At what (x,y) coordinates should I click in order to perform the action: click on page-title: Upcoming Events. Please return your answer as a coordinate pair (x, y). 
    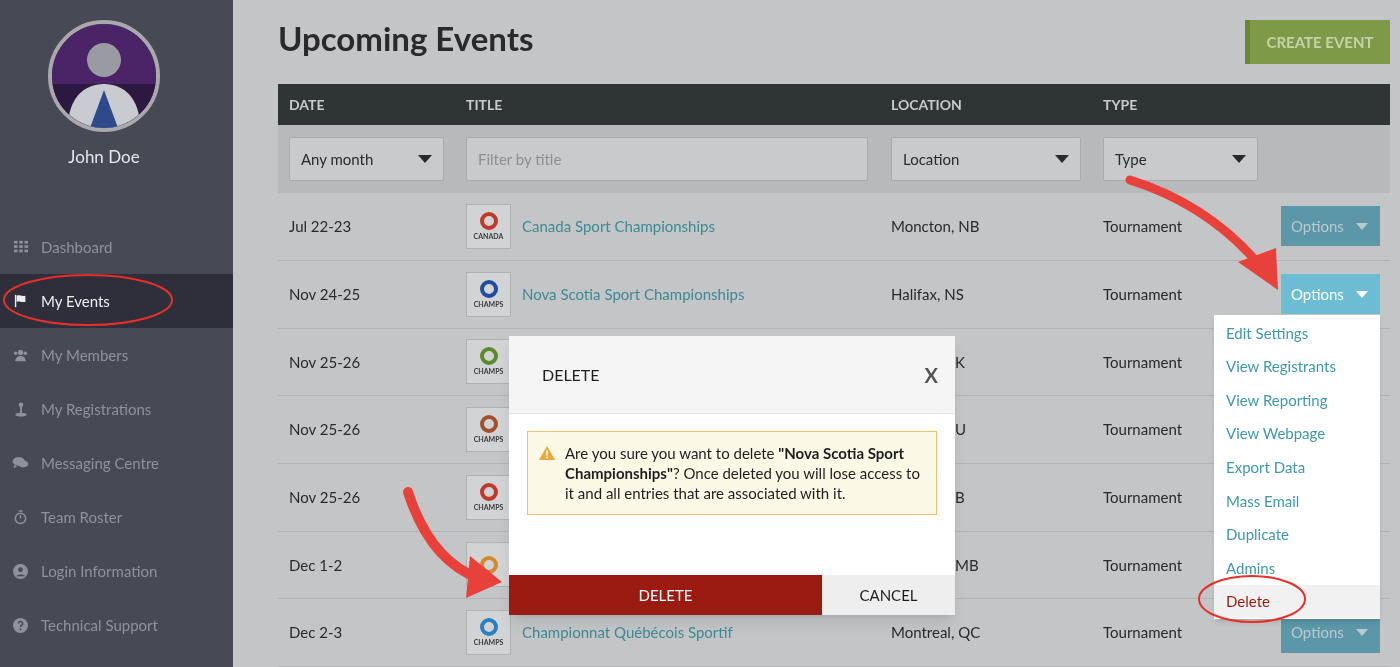
    Looking at the image, I should click on (406, 38).